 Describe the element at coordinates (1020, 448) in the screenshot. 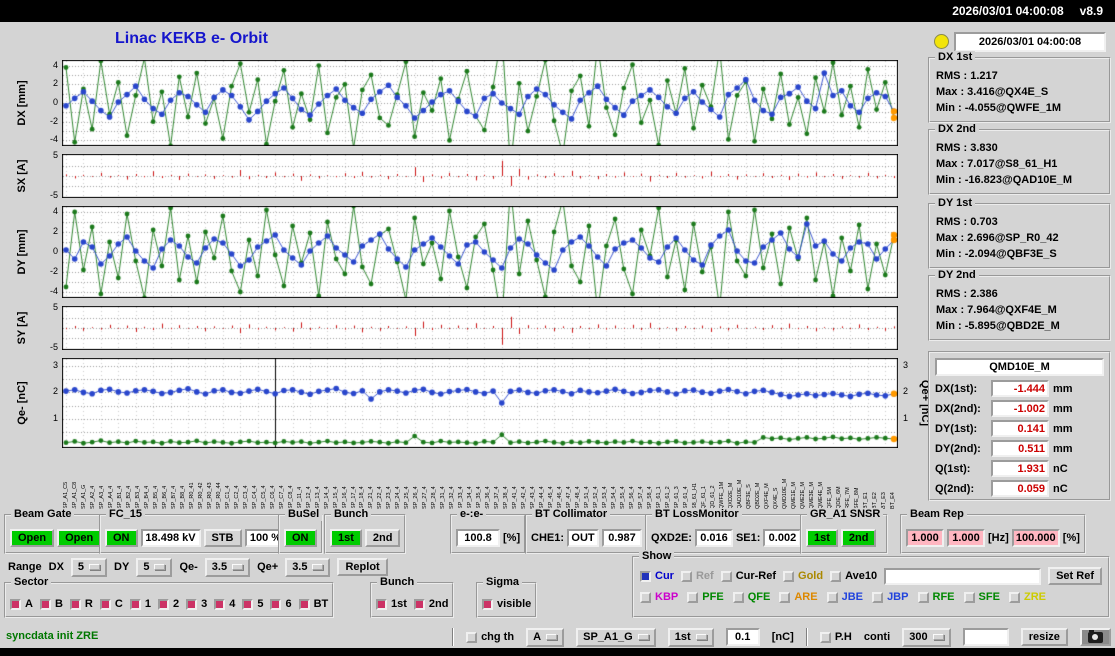

I see `monitor-row-value: 0.511` at that location.